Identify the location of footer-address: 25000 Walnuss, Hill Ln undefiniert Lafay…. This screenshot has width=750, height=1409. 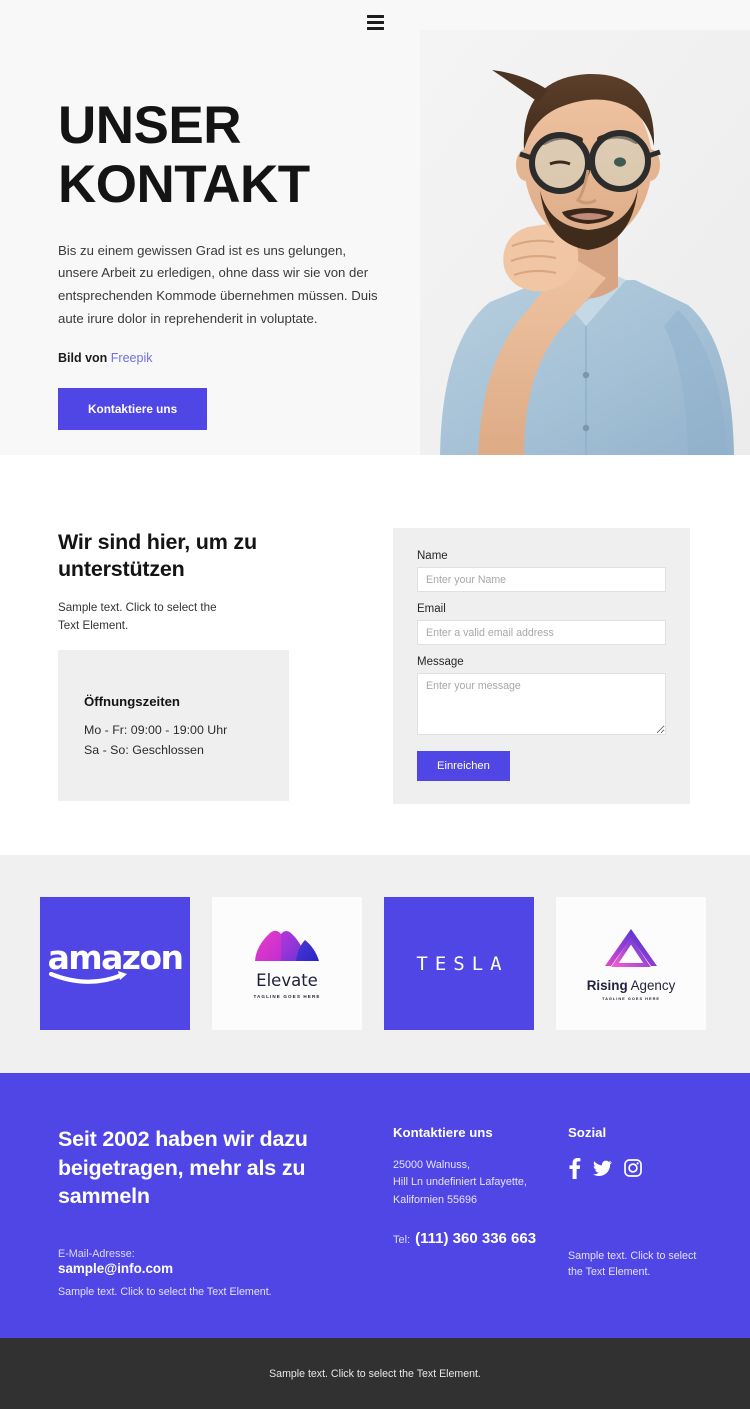
(464, 1183).